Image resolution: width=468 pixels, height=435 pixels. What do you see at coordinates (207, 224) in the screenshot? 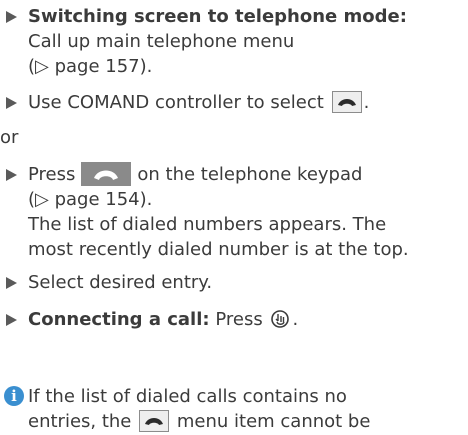
I see `step-line: The list of dialed numbers appears. The` at bounding box center [207, 224].